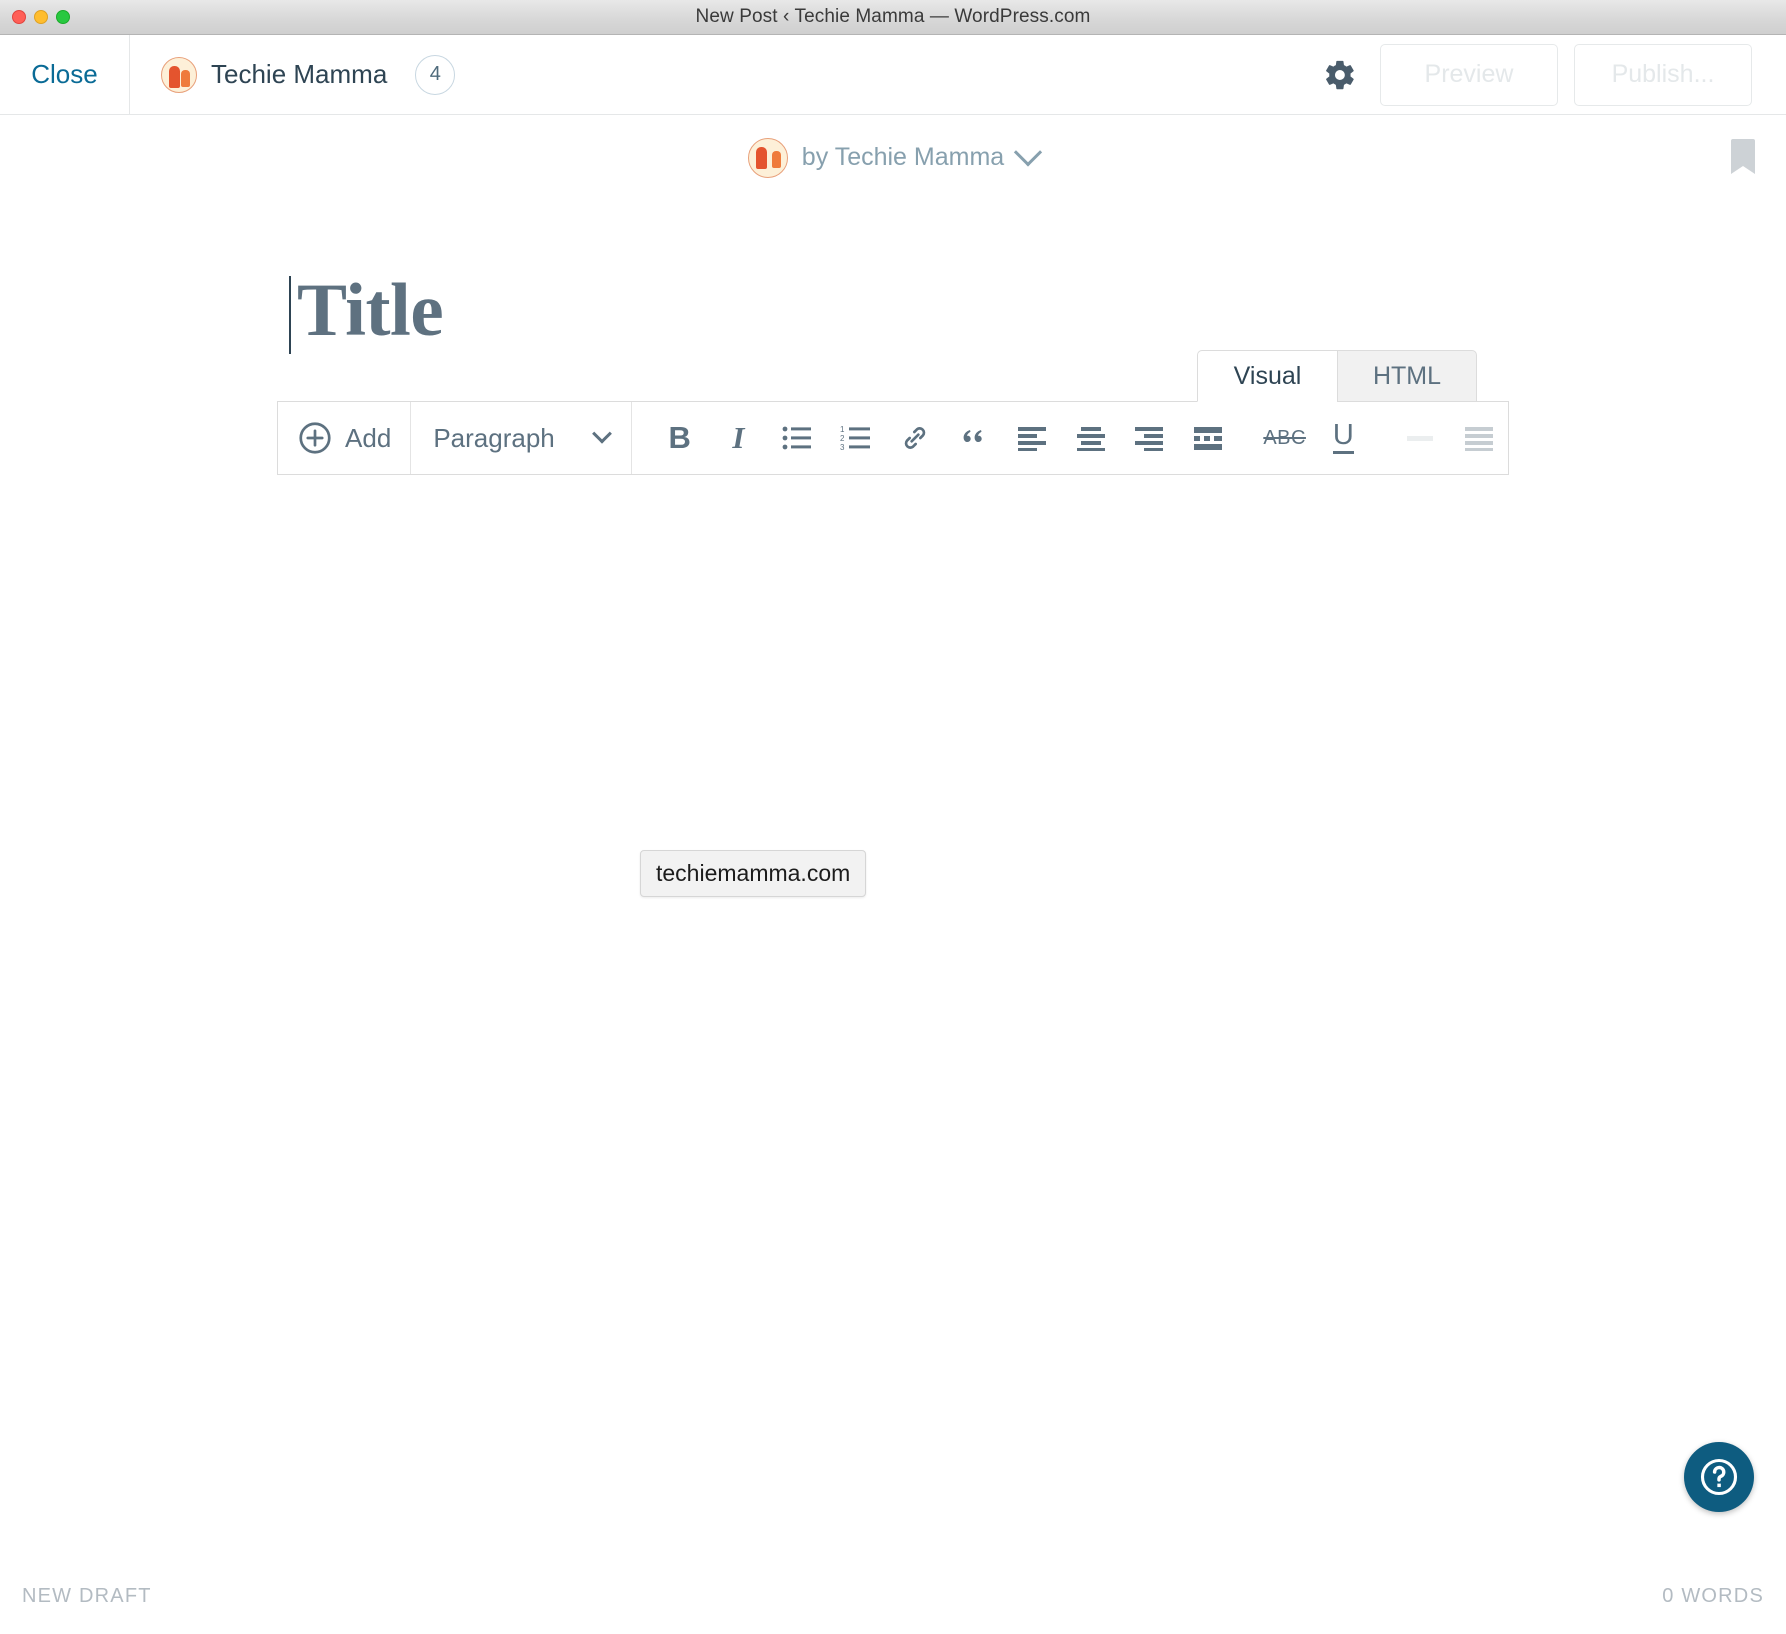 The height and width of the screenshot is (1634, 1786). I want to click on bold-icon: B, so click(679, 437).